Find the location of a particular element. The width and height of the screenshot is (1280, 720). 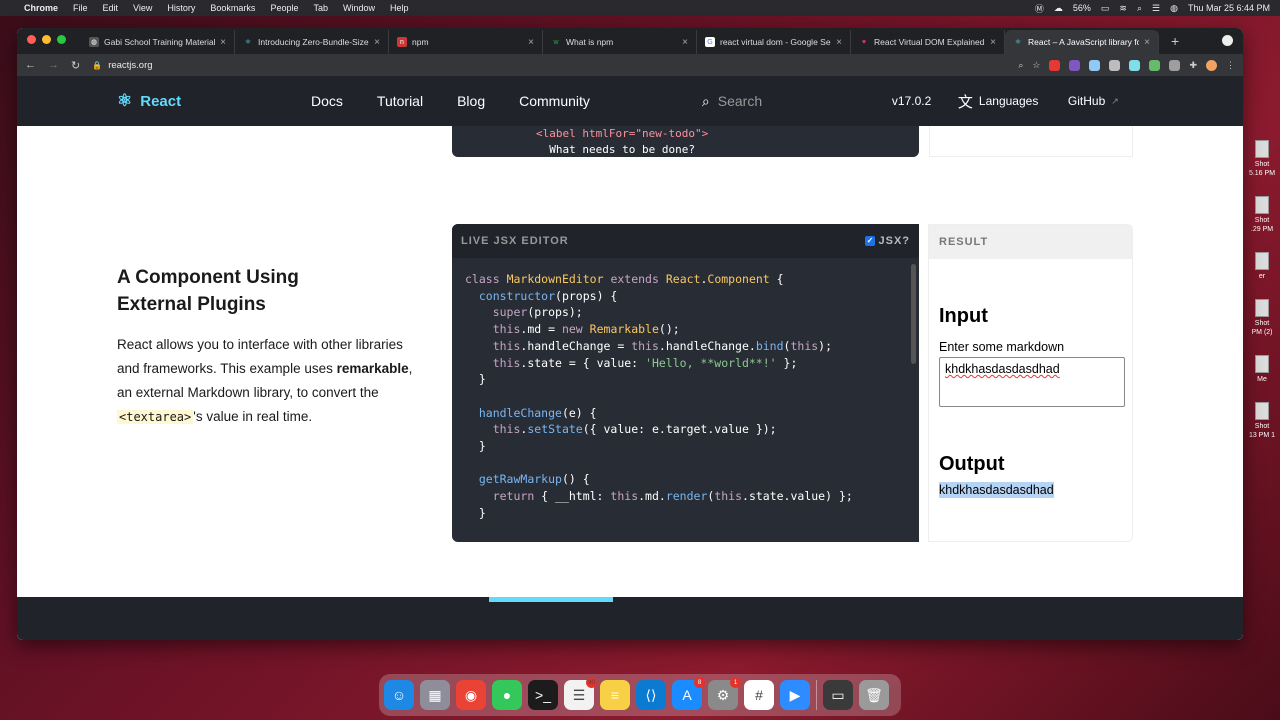

reminders-icon: ☰ 90 is located at coordinates (580, 693).